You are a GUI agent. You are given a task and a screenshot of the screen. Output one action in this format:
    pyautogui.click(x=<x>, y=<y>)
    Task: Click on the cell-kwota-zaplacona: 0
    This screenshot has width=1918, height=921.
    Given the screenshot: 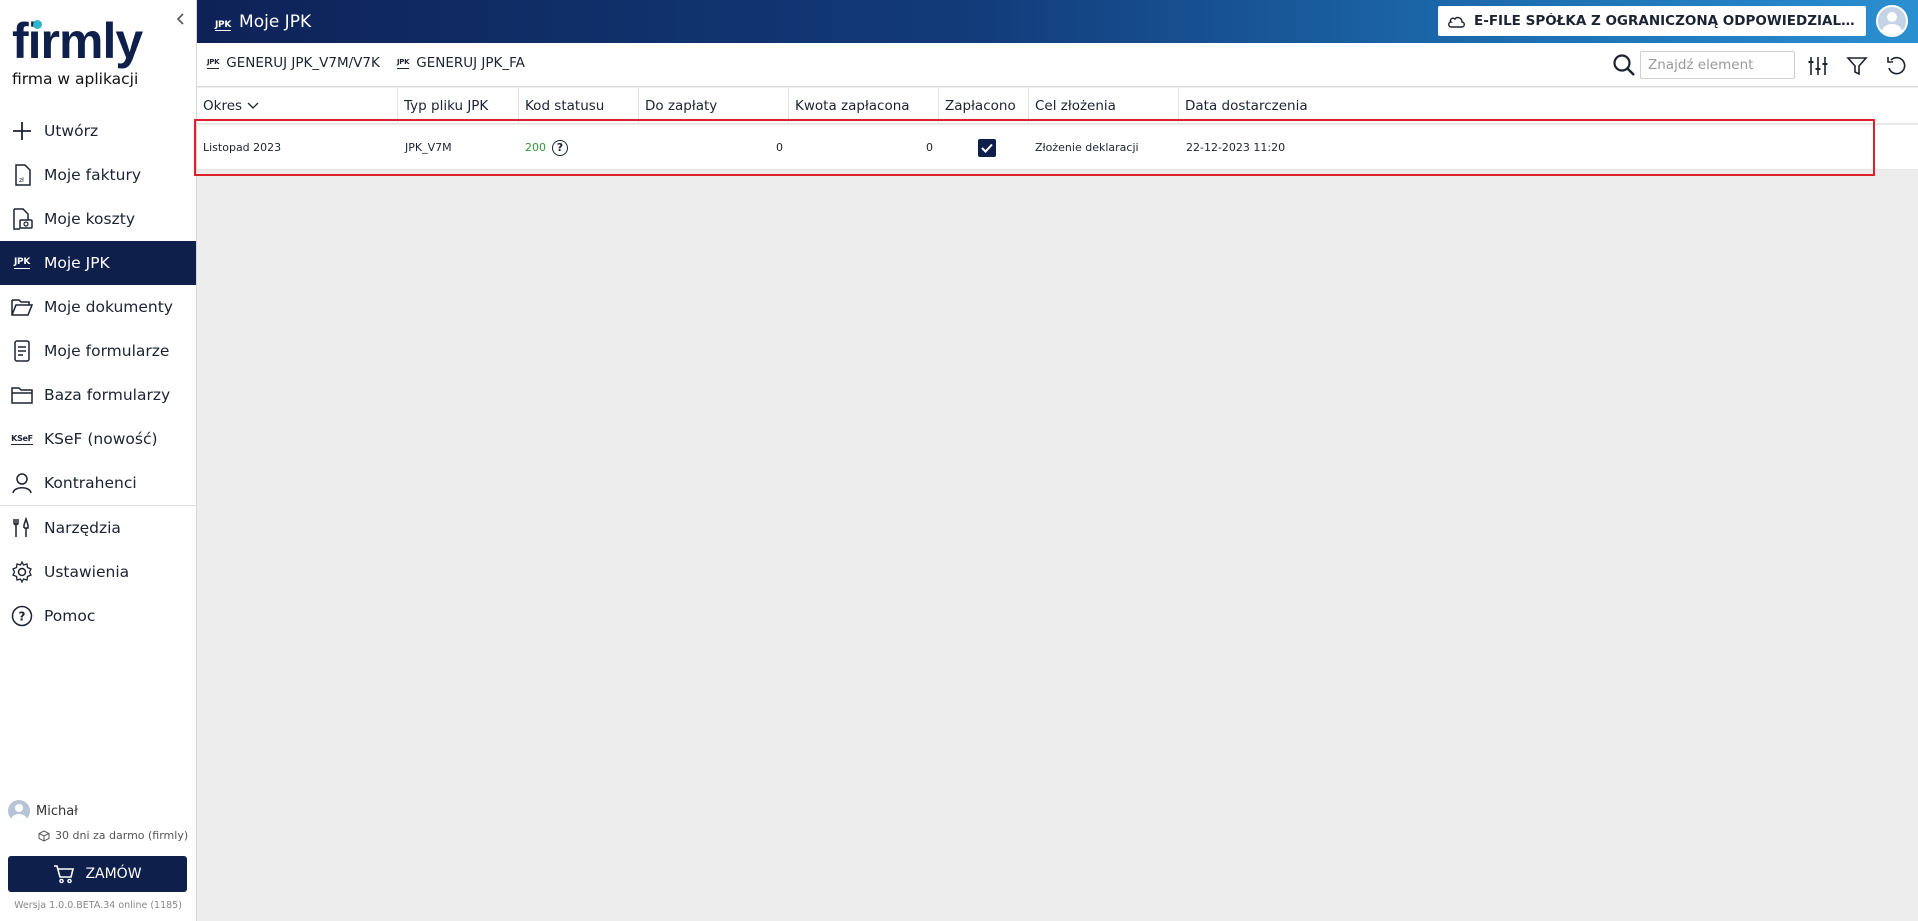 What is the action you would take?
    pyautogui.click(x=929, y=147)
    